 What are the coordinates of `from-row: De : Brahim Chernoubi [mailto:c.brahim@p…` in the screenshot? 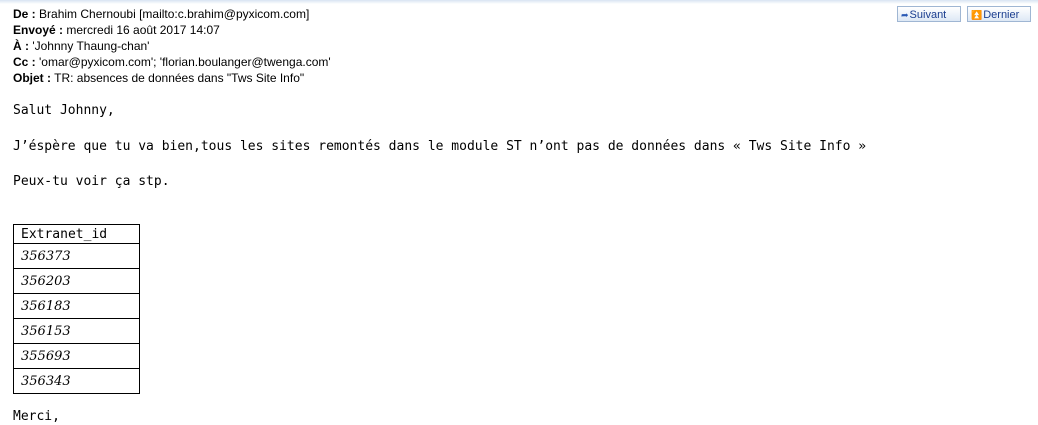 It's located at (172, 14).